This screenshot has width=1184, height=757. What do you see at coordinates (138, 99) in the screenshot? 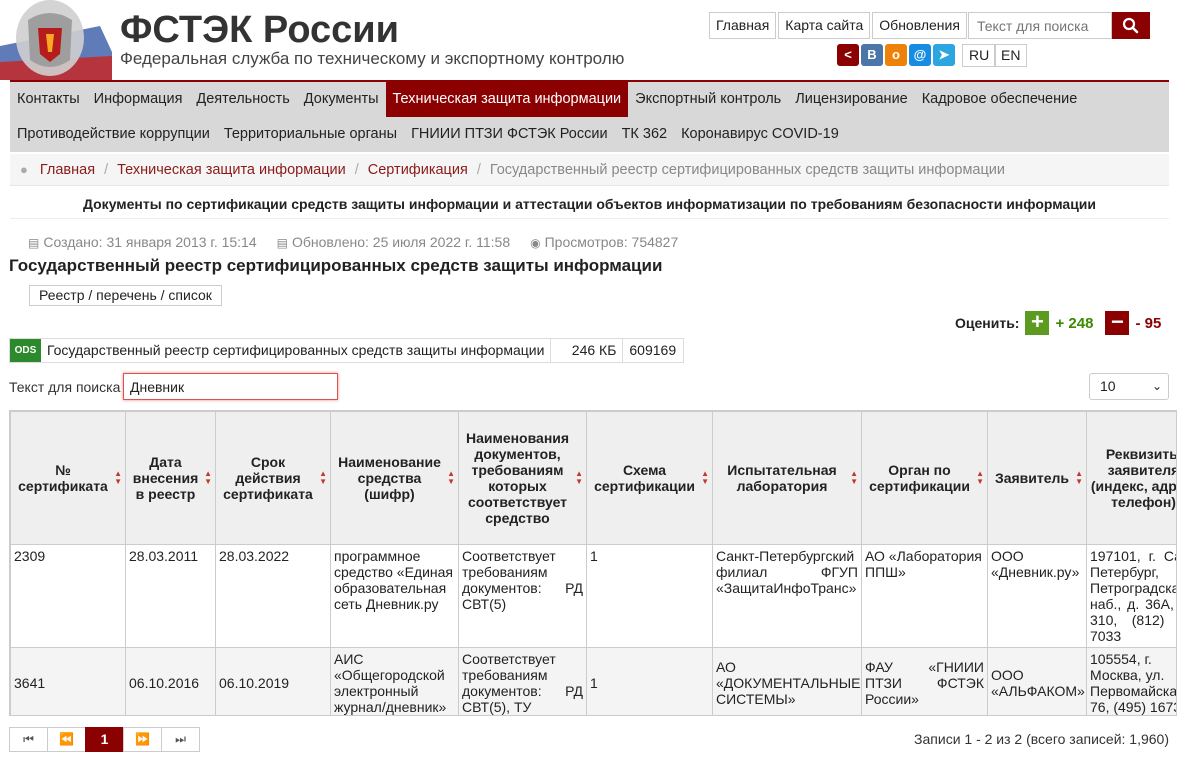
I see `menu-item-information: Информация` at bounding box center [138, 99].